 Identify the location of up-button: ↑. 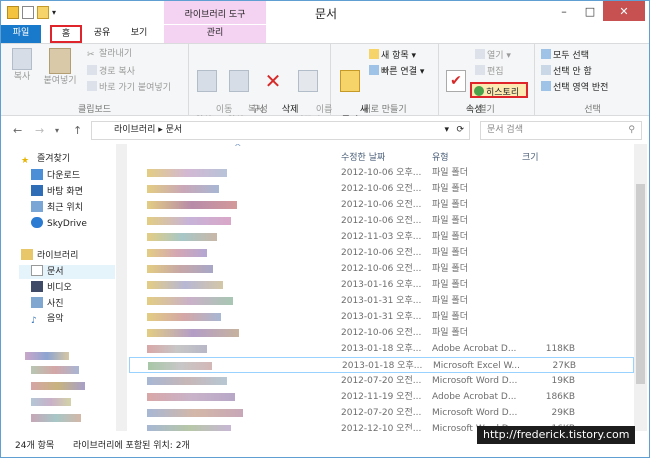
(77, 130).